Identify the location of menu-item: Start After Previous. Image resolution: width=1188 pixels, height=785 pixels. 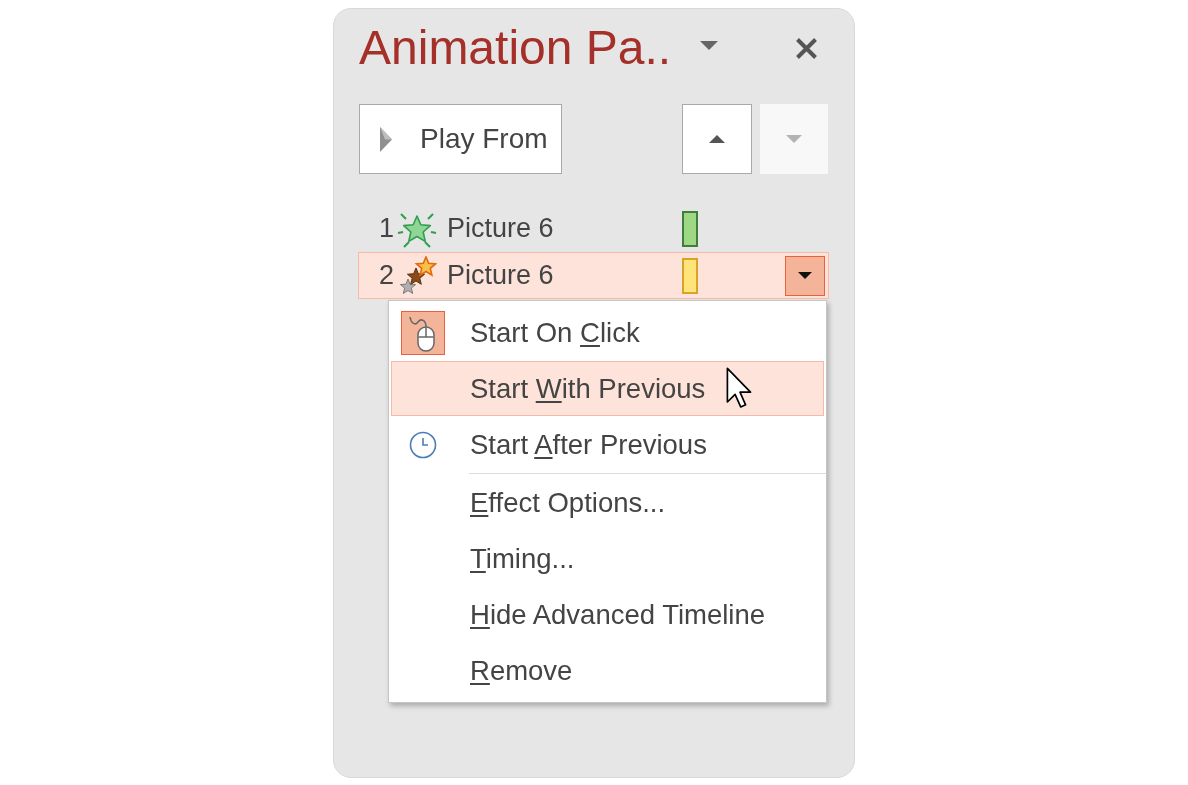
(607, 444).